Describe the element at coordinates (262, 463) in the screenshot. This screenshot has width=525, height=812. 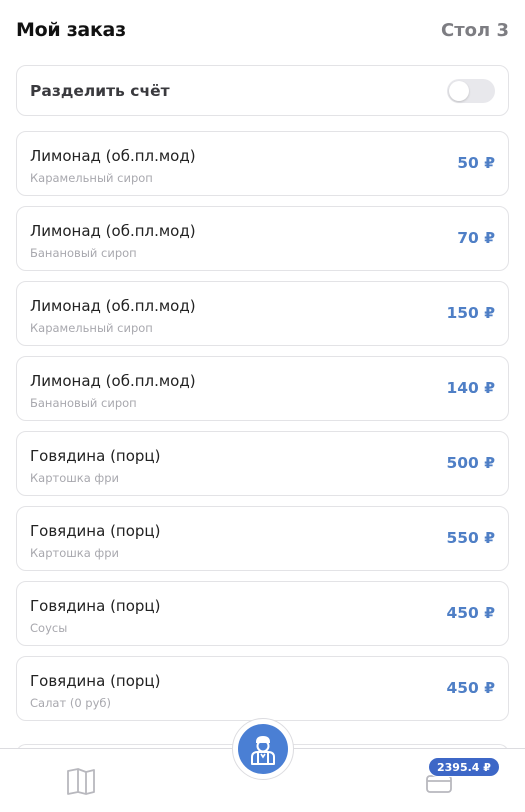
I see `order-item: Говядина (порц) Картошка фри 500 ₽` at that location.